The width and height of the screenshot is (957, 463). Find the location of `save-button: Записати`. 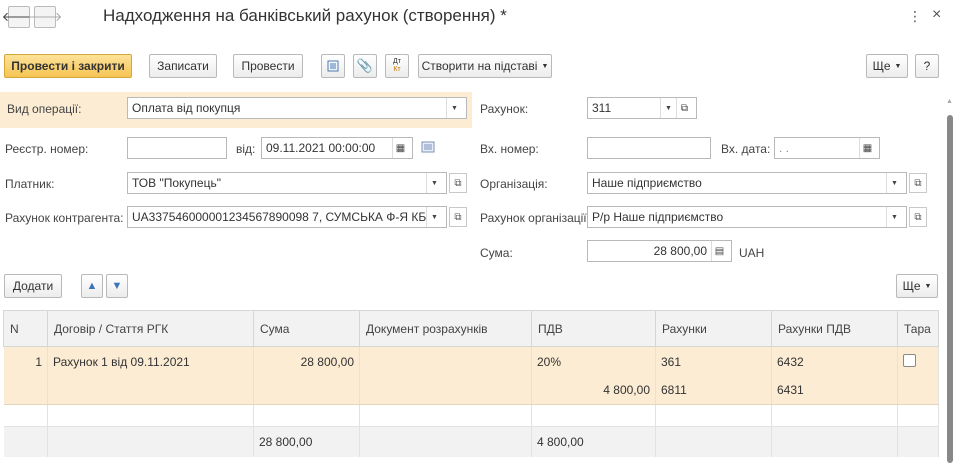

save-button: Записати is located at coordinates (183, 66).